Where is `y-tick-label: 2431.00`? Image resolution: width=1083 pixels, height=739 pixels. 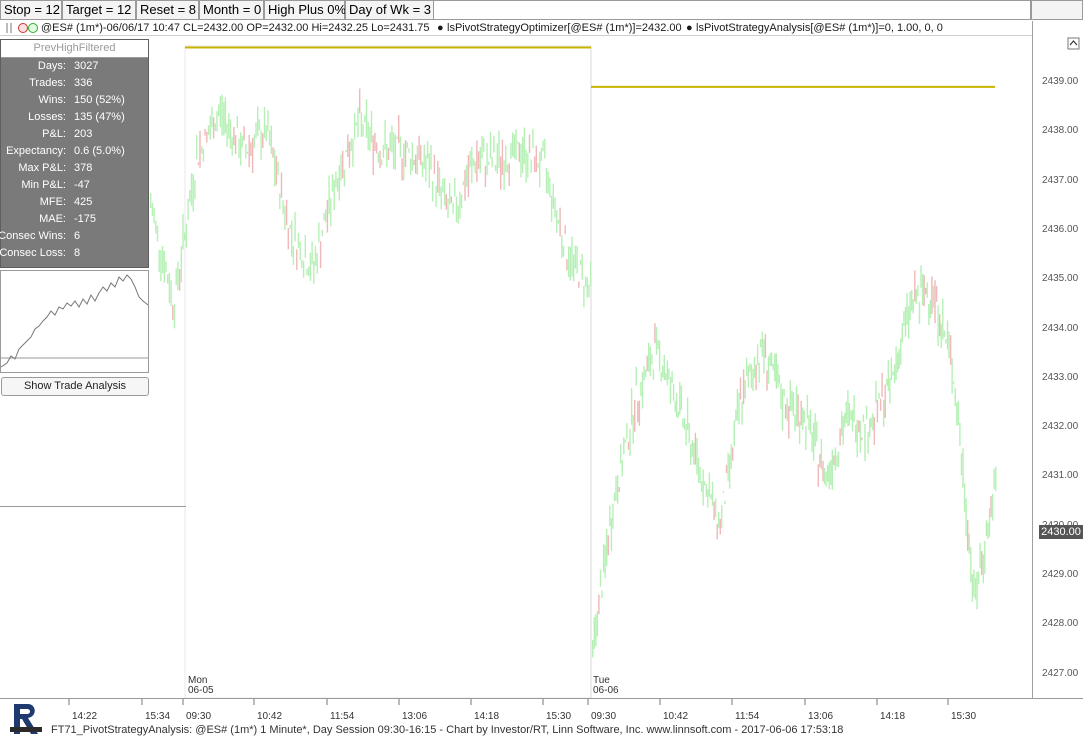 y-tick-label: 2431.00 is located at coordinates (1060, 476).